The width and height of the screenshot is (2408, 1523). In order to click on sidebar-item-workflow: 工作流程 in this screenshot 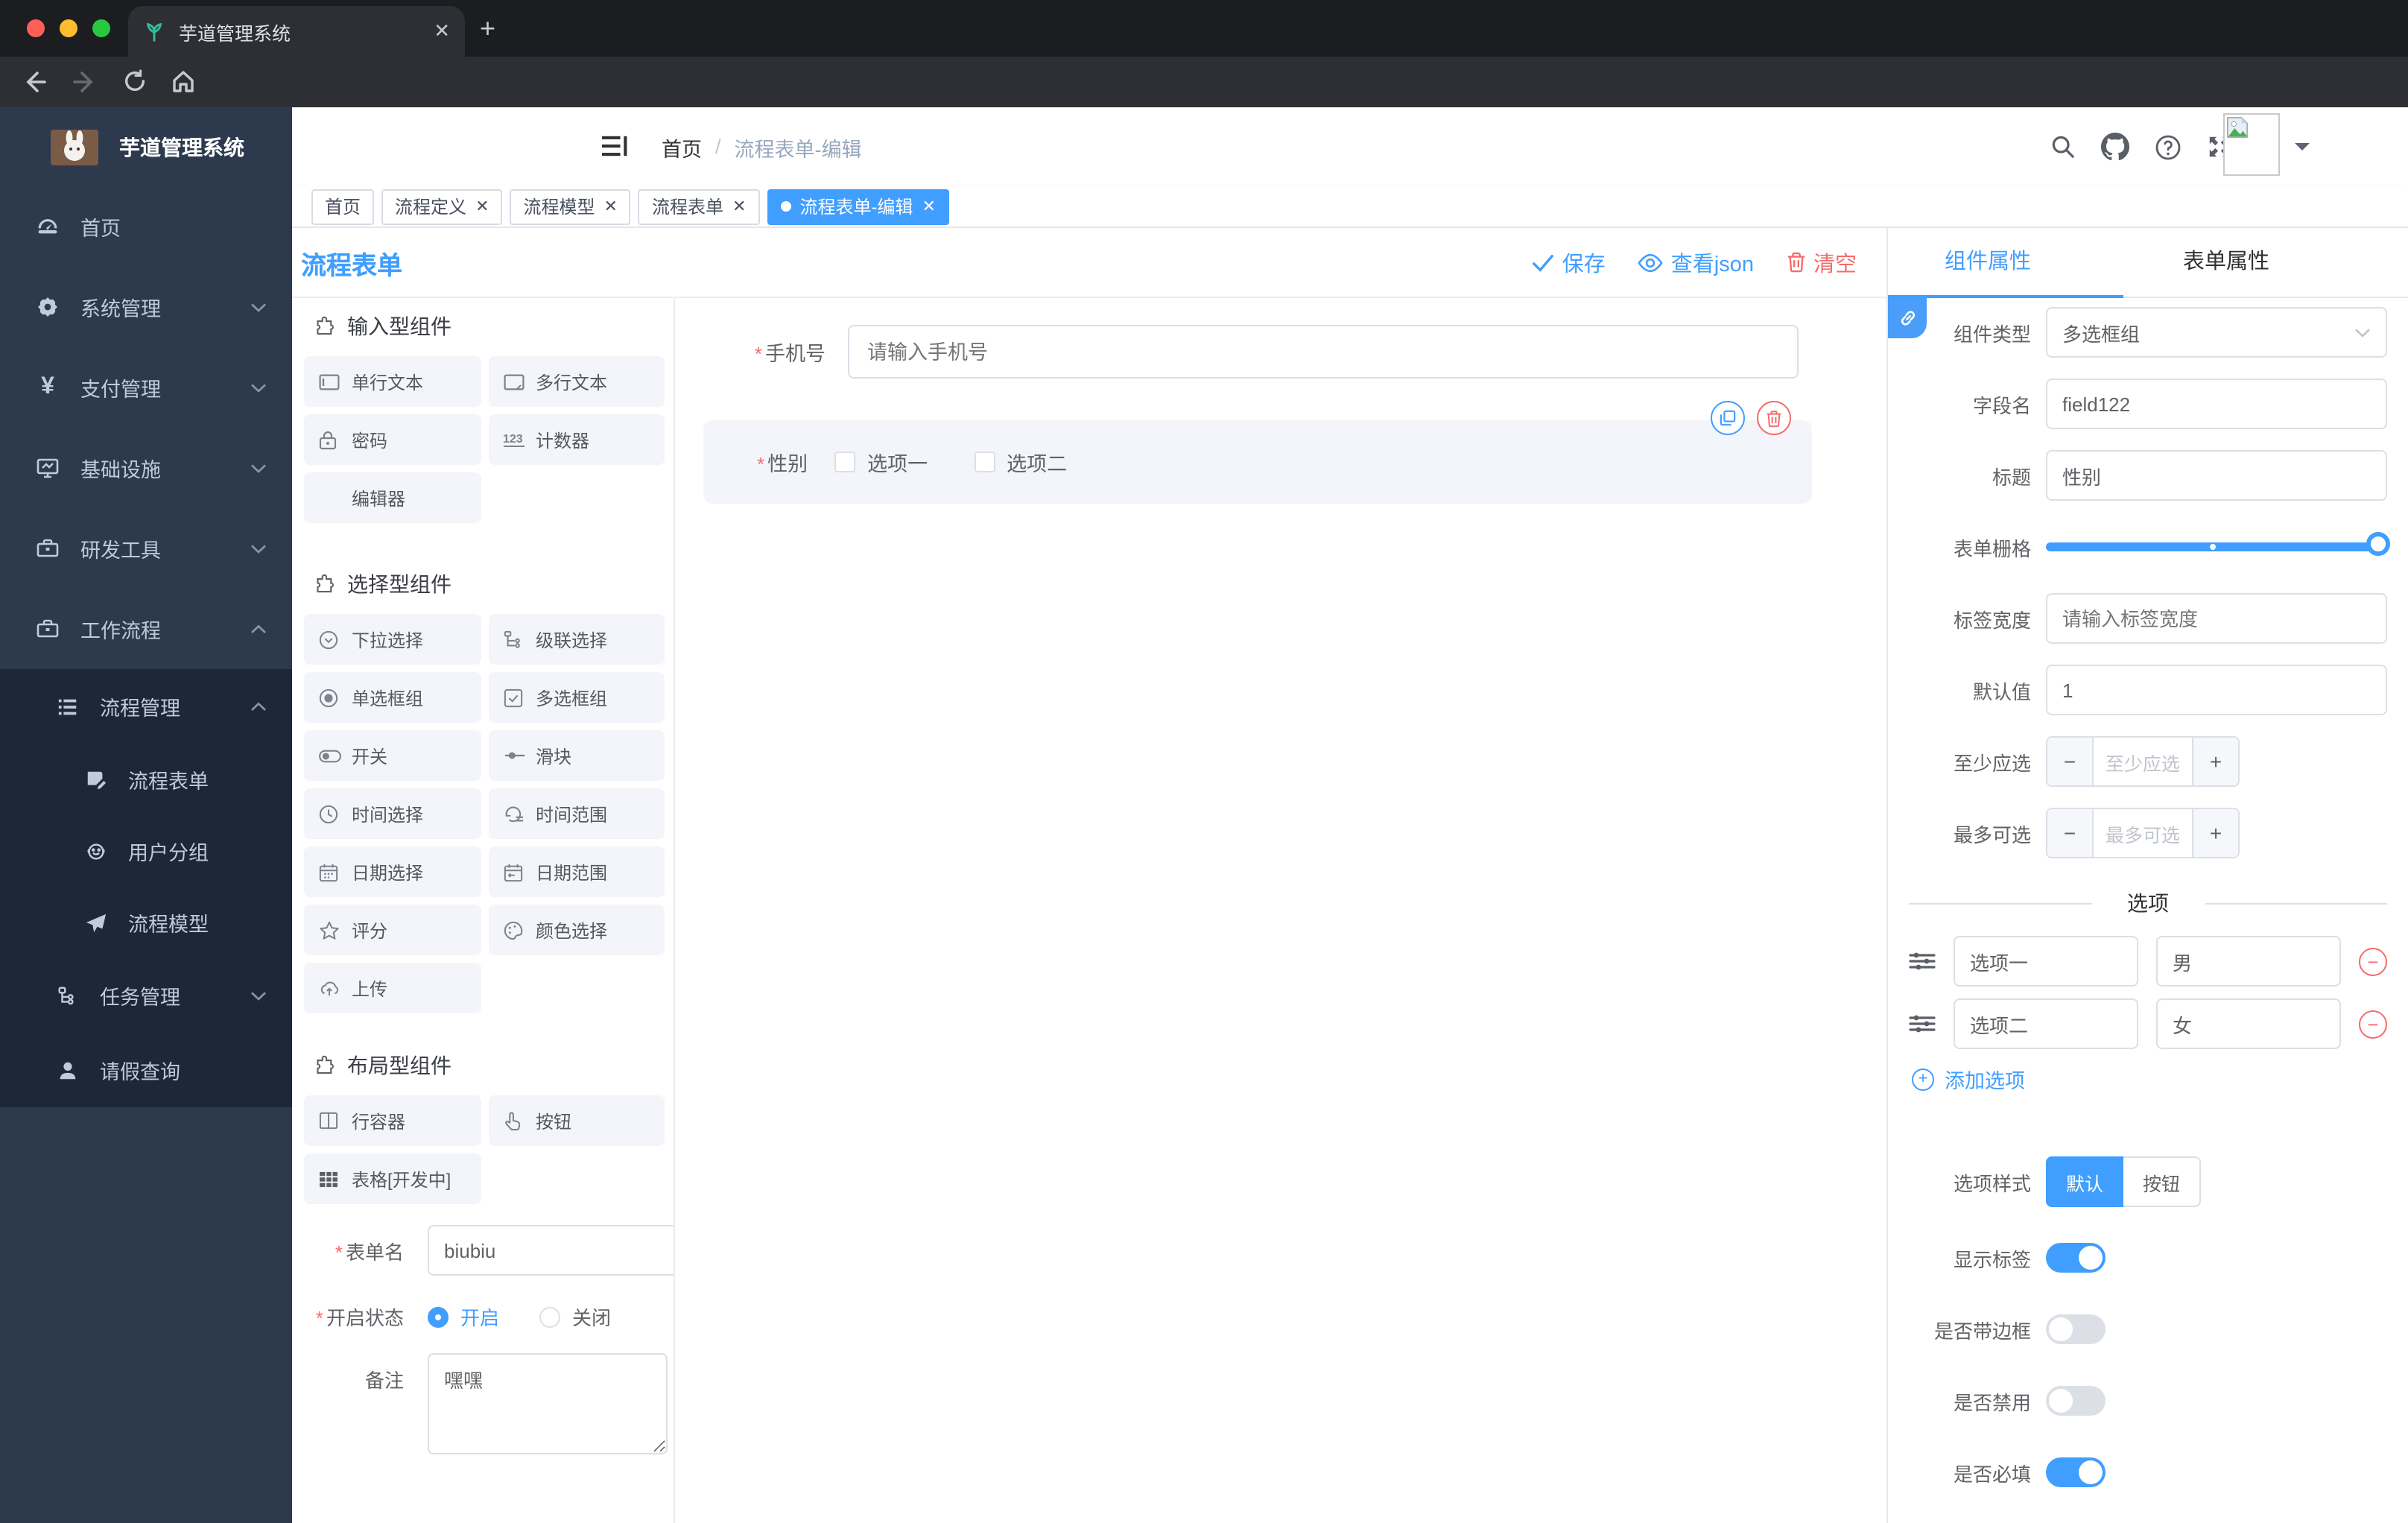, I will do `click(146, 629)`.